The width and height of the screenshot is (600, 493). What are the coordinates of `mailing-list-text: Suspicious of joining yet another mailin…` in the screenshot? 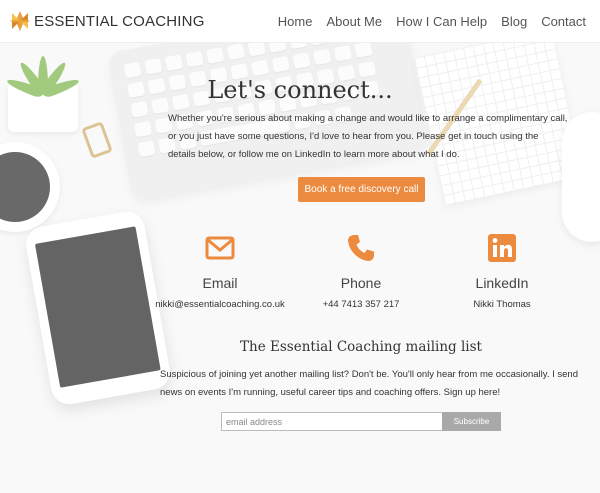 It's located at (369, 383).